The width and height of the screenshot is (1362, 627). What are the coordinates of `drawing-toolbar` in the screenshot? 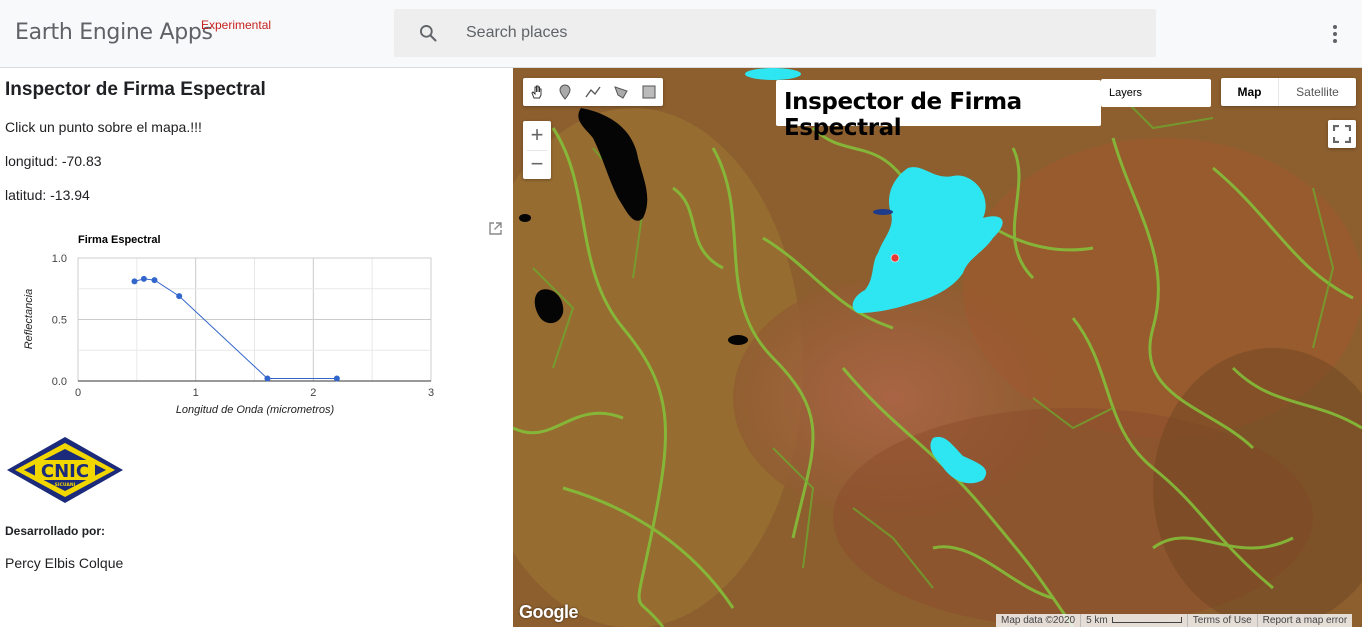 It's located at (593, 92).